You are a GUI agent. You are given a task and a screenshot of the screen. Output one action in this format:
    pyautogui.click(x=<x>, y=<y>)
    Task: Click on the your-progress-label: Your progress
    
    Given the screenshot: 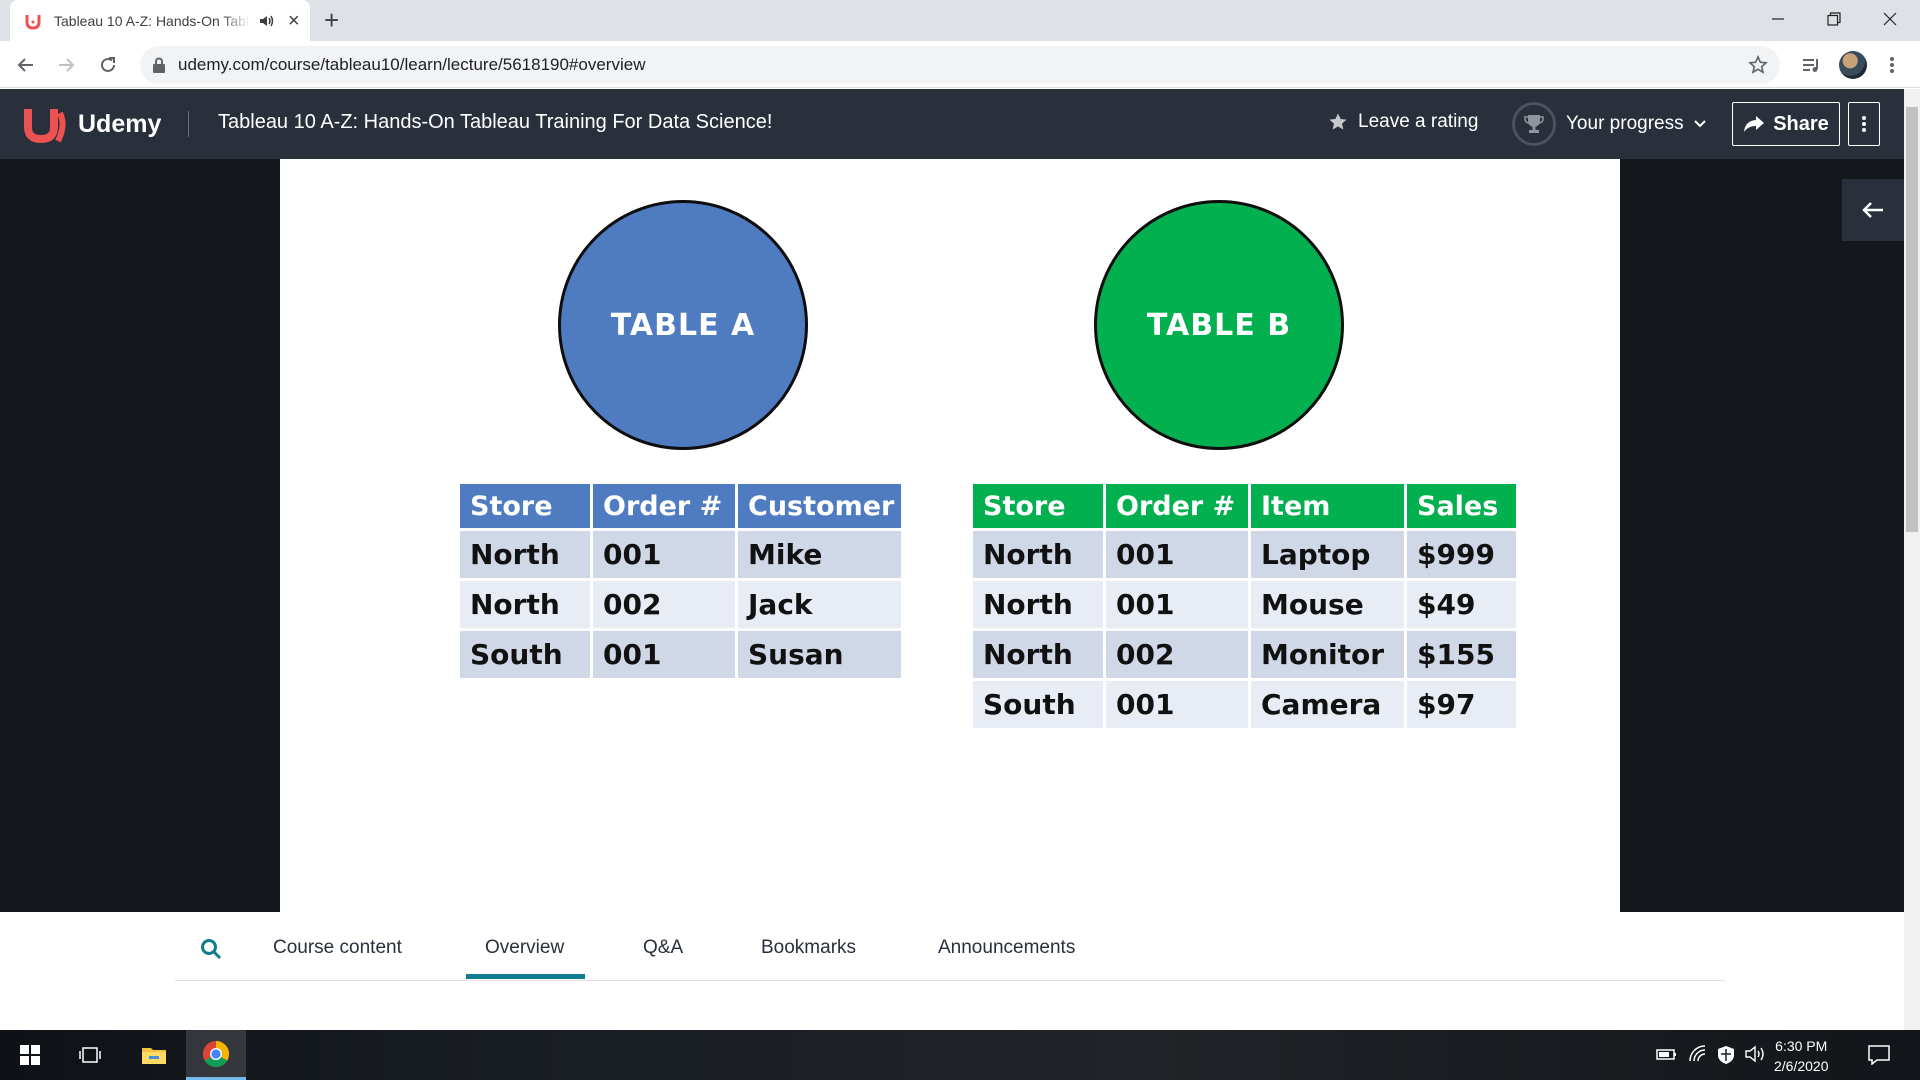 What is the action you would take?
    pyautogui.click(x=1625, y=123)
    